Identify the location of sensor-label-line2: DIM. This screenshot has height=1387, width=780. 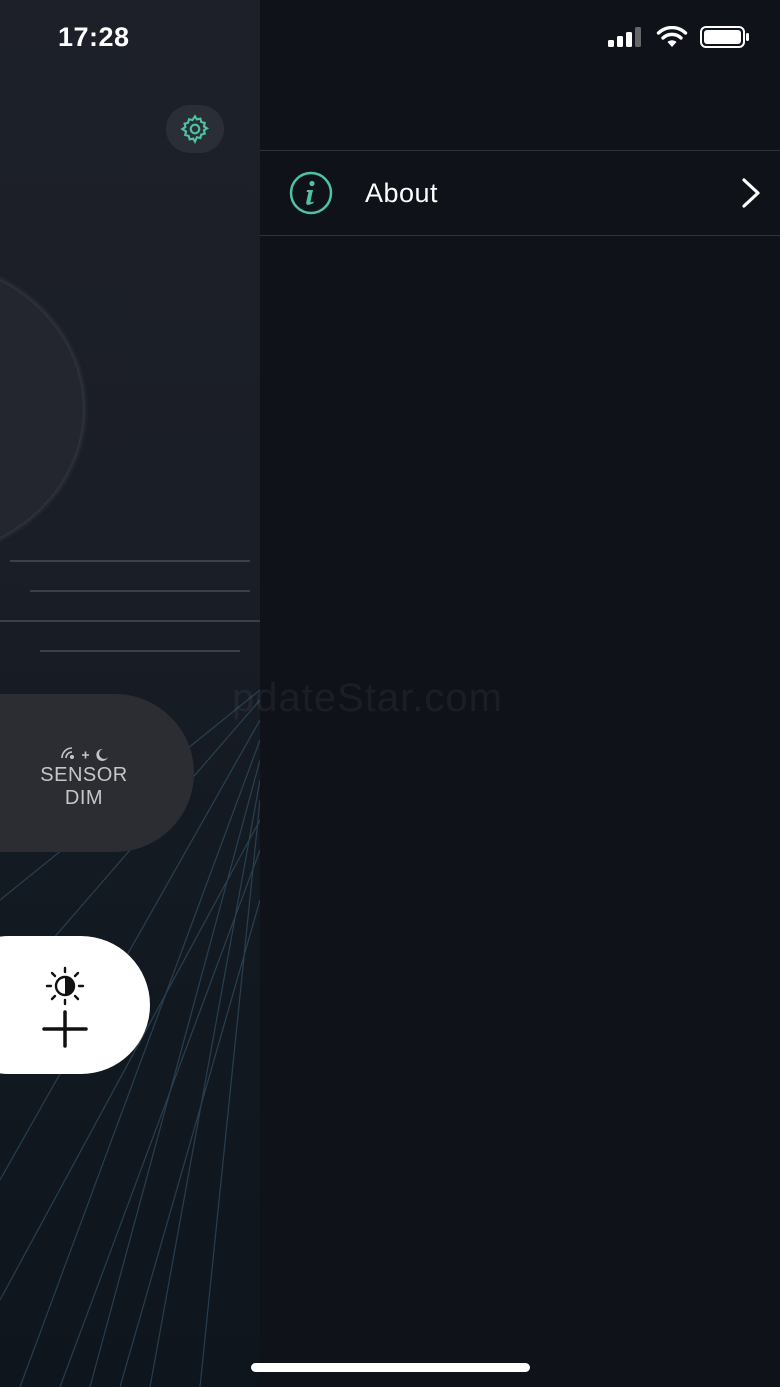
(84, 798).